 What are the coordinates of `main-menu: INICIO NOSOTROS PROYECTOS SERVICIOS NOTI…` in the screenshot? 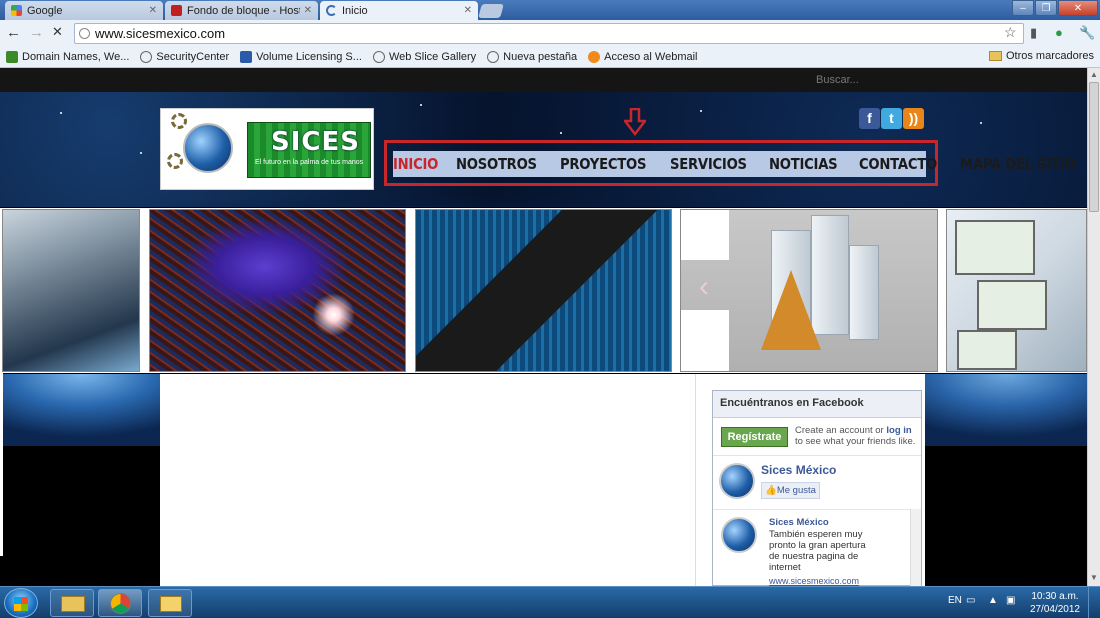 It's located at (734, 164).